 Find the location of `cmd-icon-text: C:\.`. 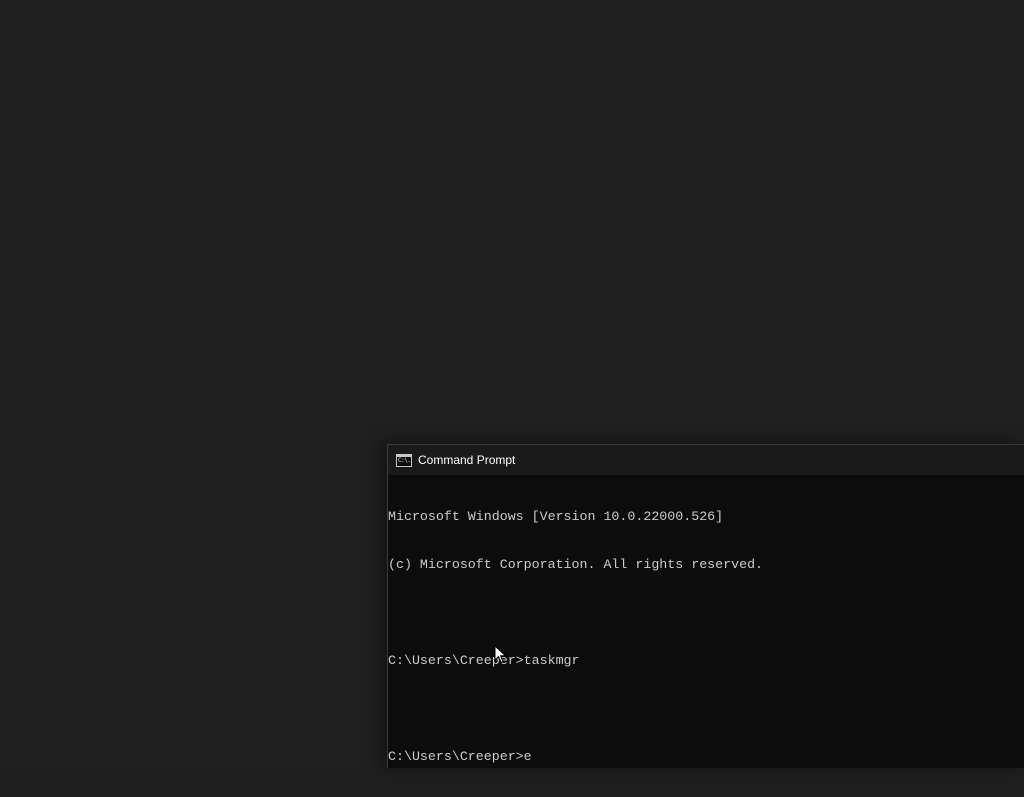

cmd-icon-text: C:\. is located at coordinates (404, 460).